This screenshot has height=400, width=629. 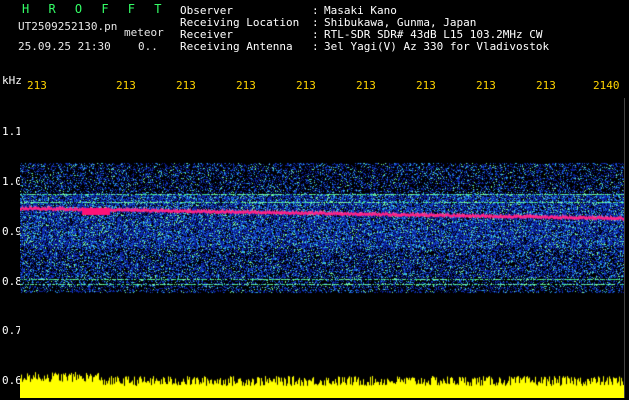 I want to click on tag-label: meteor, so click(x=144, y=32).